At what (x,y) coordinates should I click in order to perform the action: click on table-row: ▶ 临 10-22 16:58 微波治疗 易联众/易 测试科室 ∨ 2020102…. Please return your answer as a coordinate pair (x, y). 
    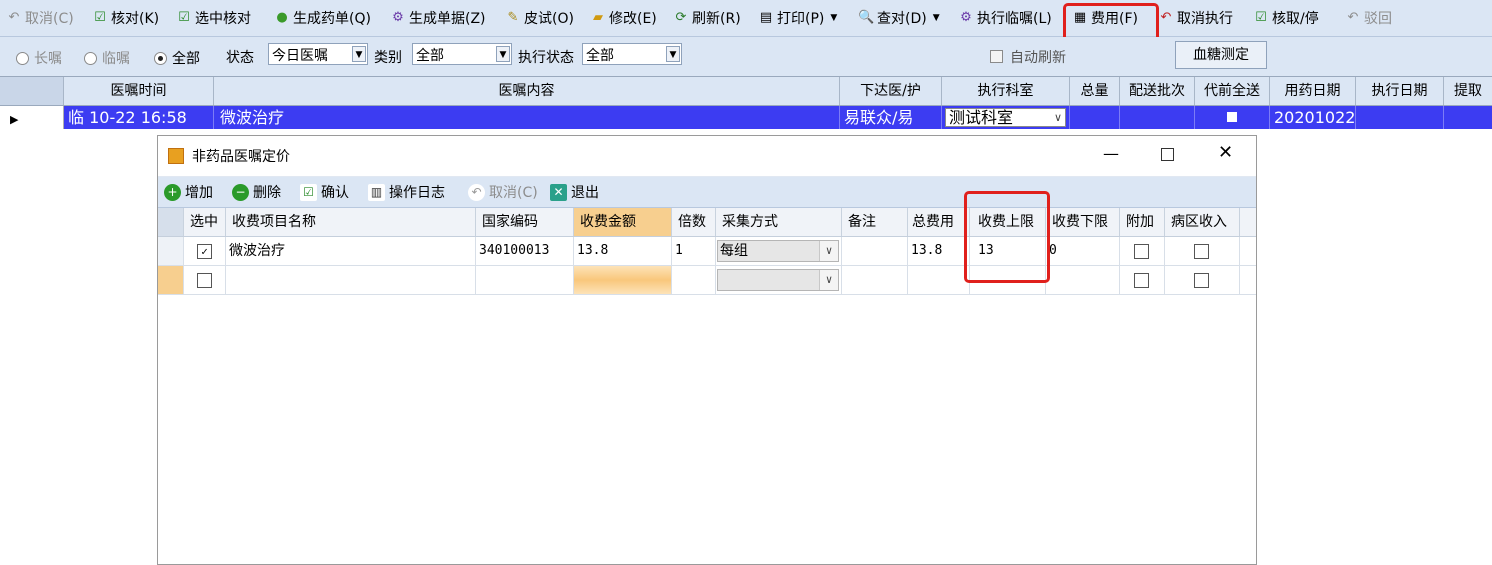
    Looking at the image, I should click on (746, 117).